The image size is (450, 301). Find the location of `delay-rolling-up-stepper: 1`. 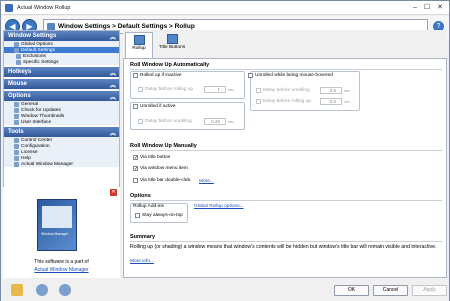

delay-rolling-up-stepper: 1 is located at coordinates (215, 89).